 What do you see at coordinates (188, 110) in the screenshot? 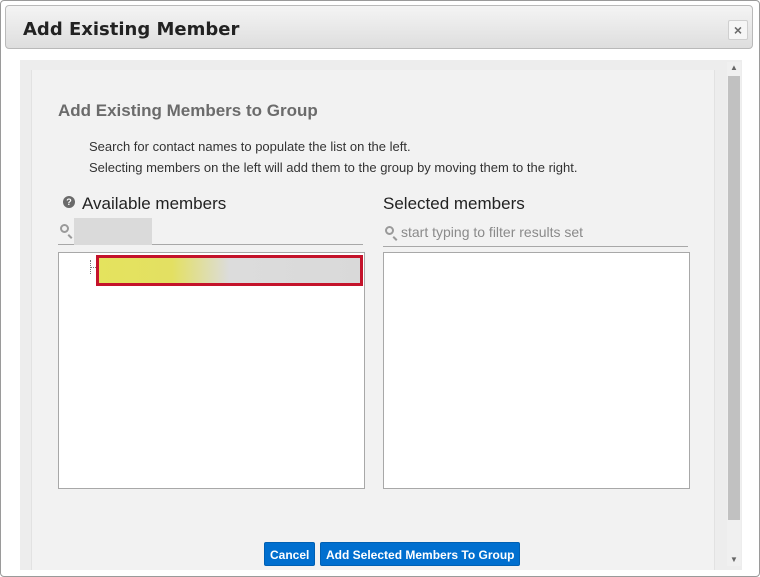
I see `page-title: Add Existing Members to Group` at bounding box center [188, 110].